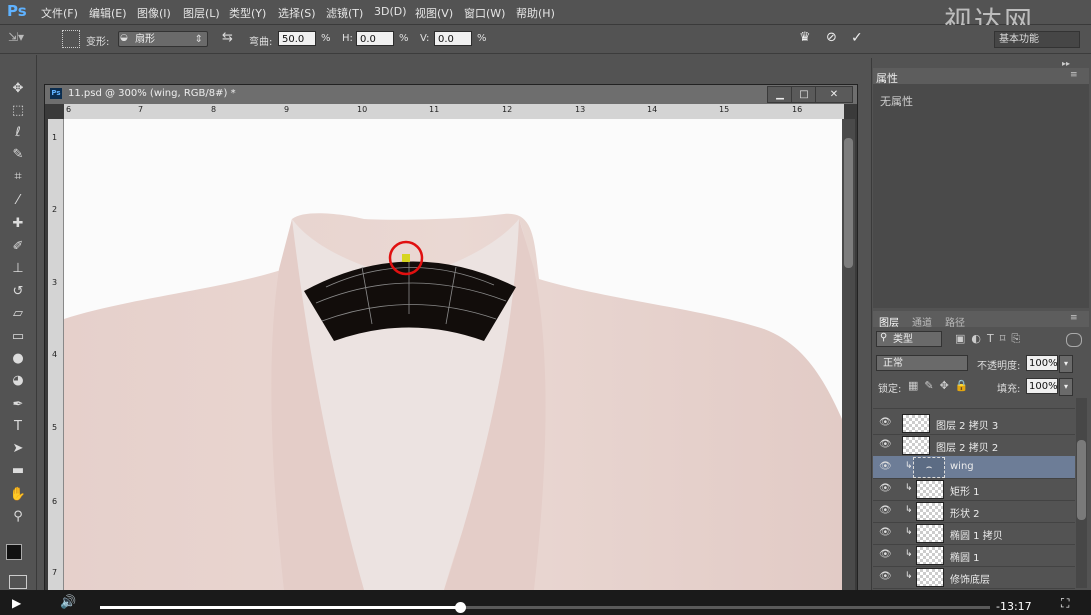 The width and height of the screenshot is (1091, 615). I want to click on stamp-tool-icon: ⊥, so click(18, 269).